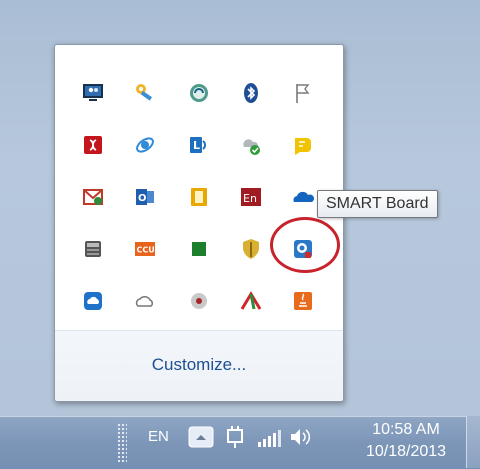 The width and height of the screenshot is (480, 469). What do you see at coordinates (201, 437) in the screenshot?
I see `show-hidden-icons-button` at bounding box center [201, 437].